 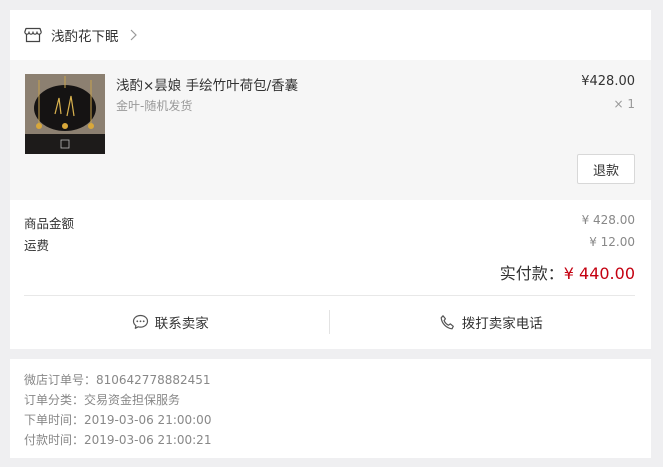 What do you see at coordinates (49, 223) in the screenshot?
I see `goods-amount-label: 商品金额` at bounding box center [49, 223].